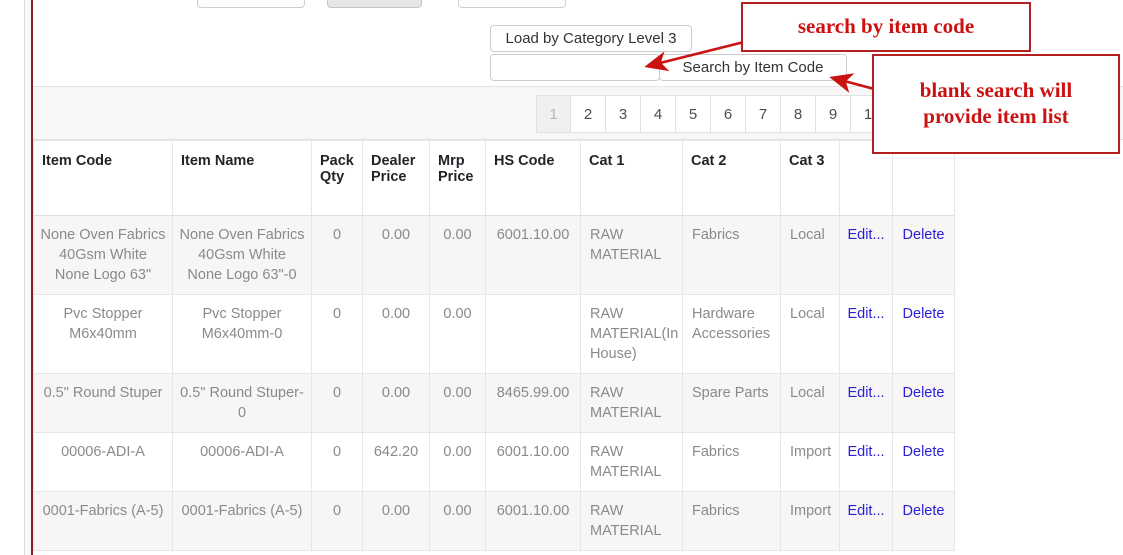 The height and width of the screenshot is (555, 1123). I want to click on cell-item-name: 0.5" Round Stuper-0, so click(242, 403).